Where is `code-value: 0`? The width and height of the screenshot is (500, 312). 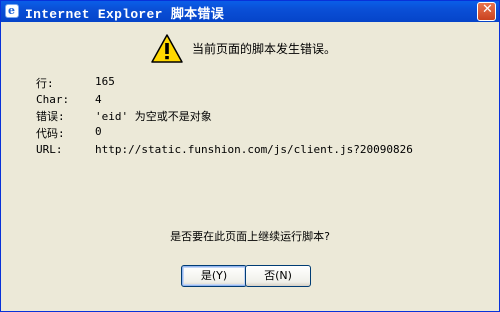 code-value: 0 is located at coordinates (98, 131).